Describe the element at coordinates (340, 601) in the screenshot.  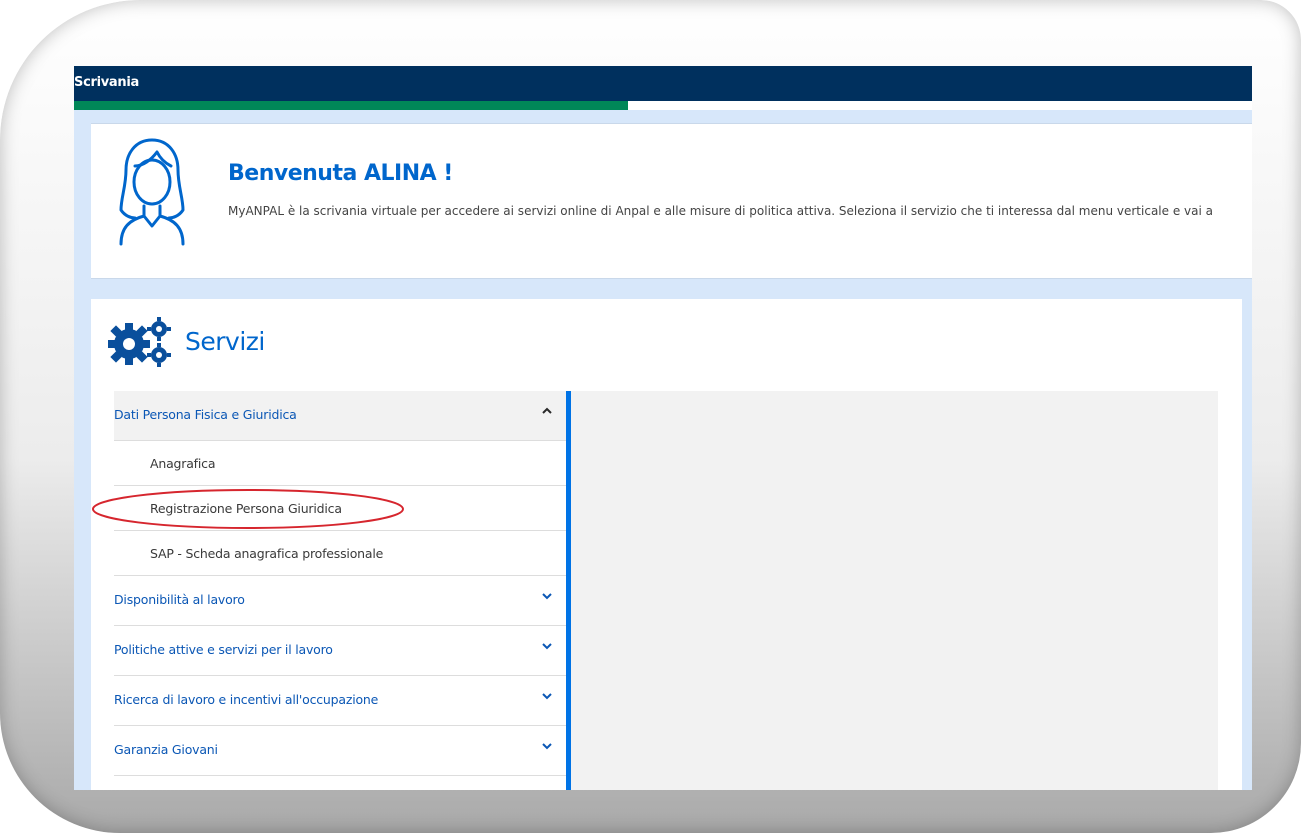
I see `menu-item-disponibilita: Disponibilità al lavoro` at that location.